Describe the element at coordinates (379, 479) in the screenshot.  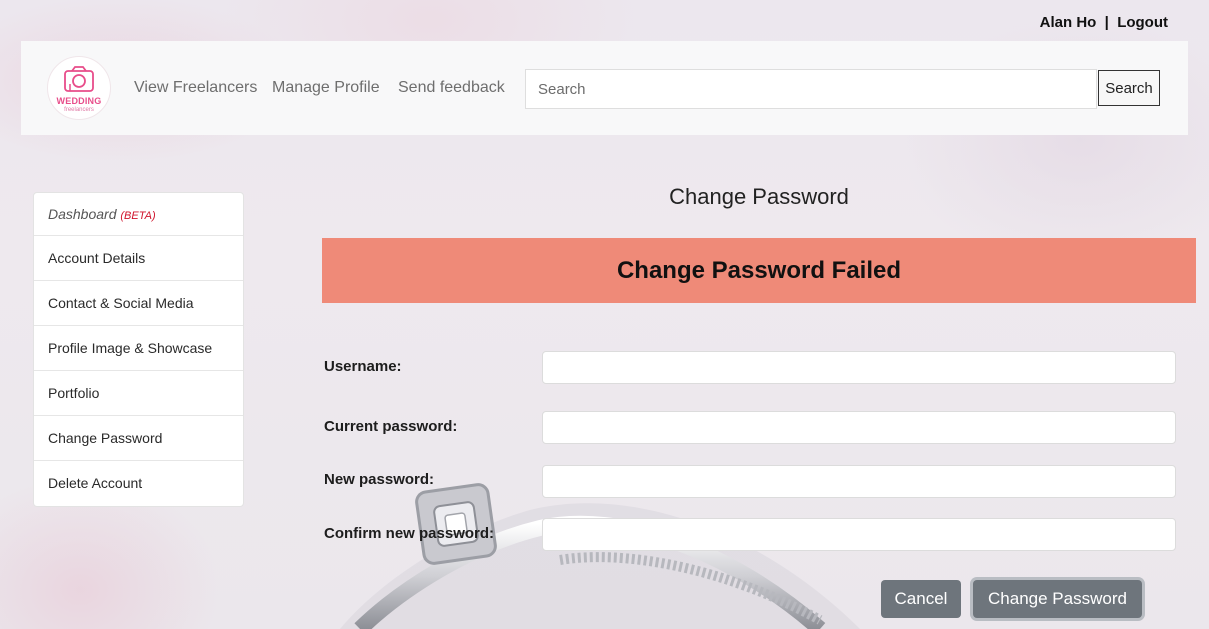
I see `new-password-label: New password:` at that location.